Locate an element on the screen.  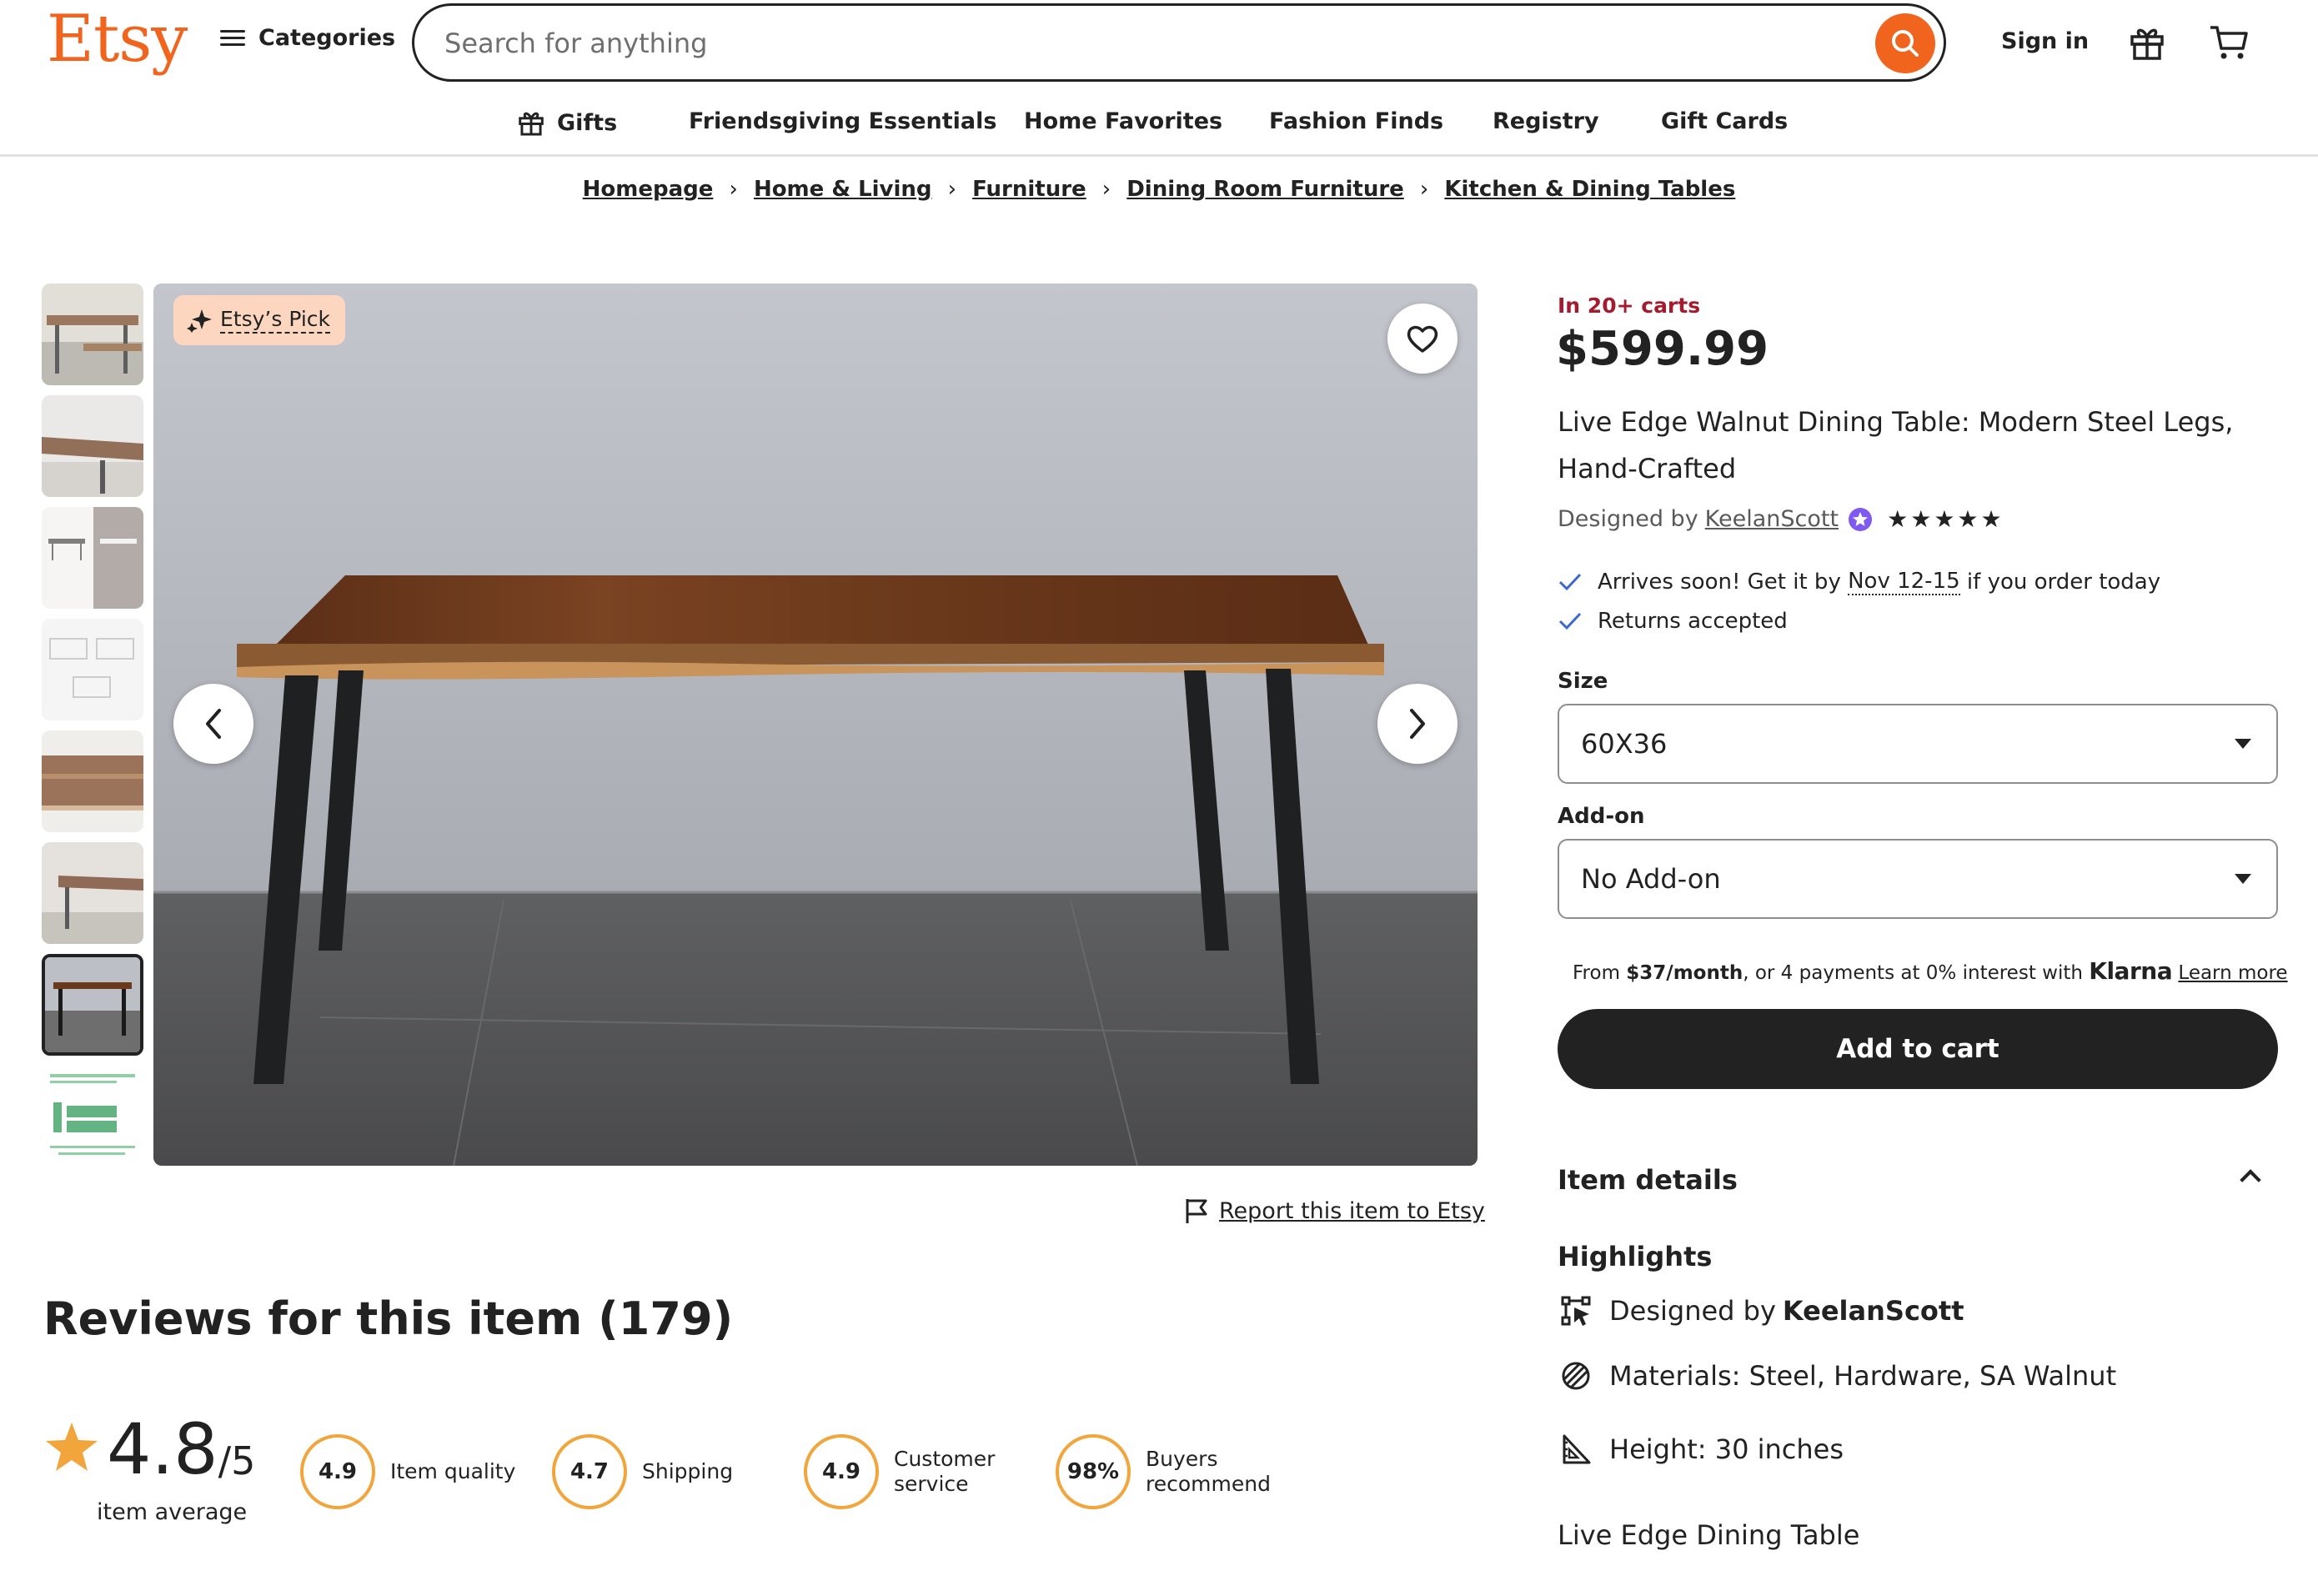
categories-label: Categories is located at coordinates (327, 38).